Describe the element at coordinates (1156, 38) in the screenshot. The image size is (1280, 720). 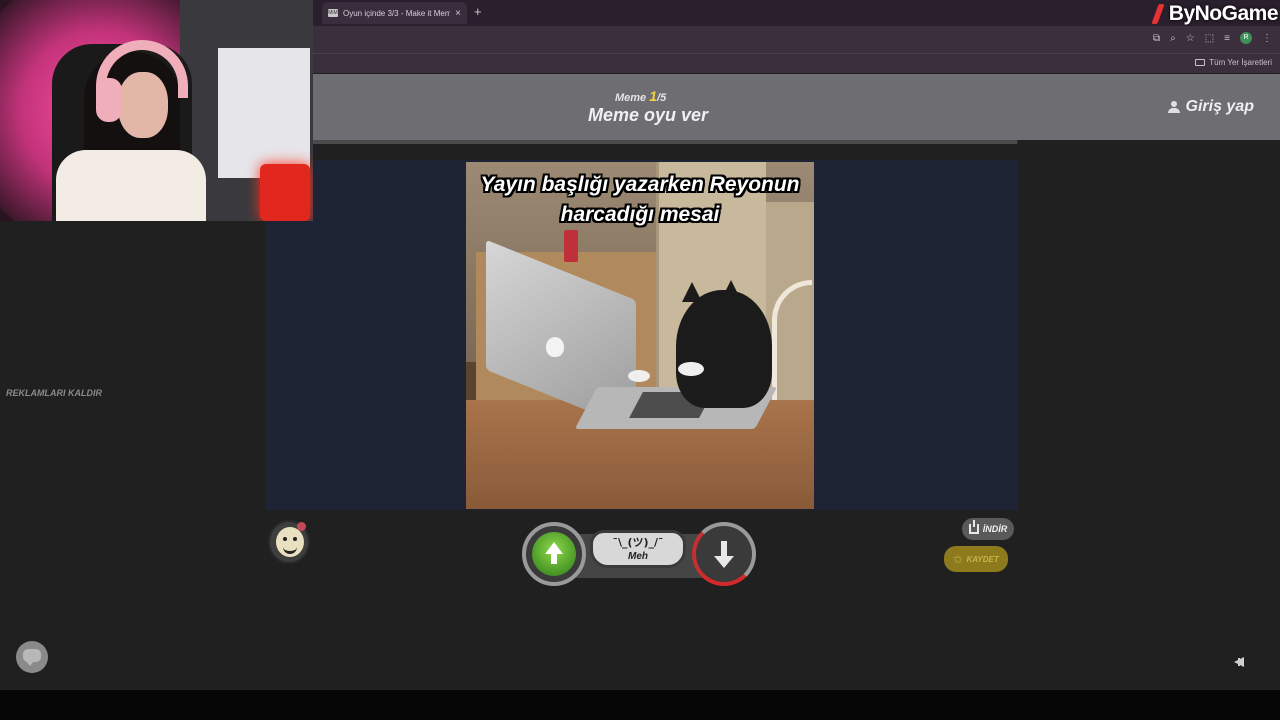
I see `install-app-icon: ⧉` at that location.